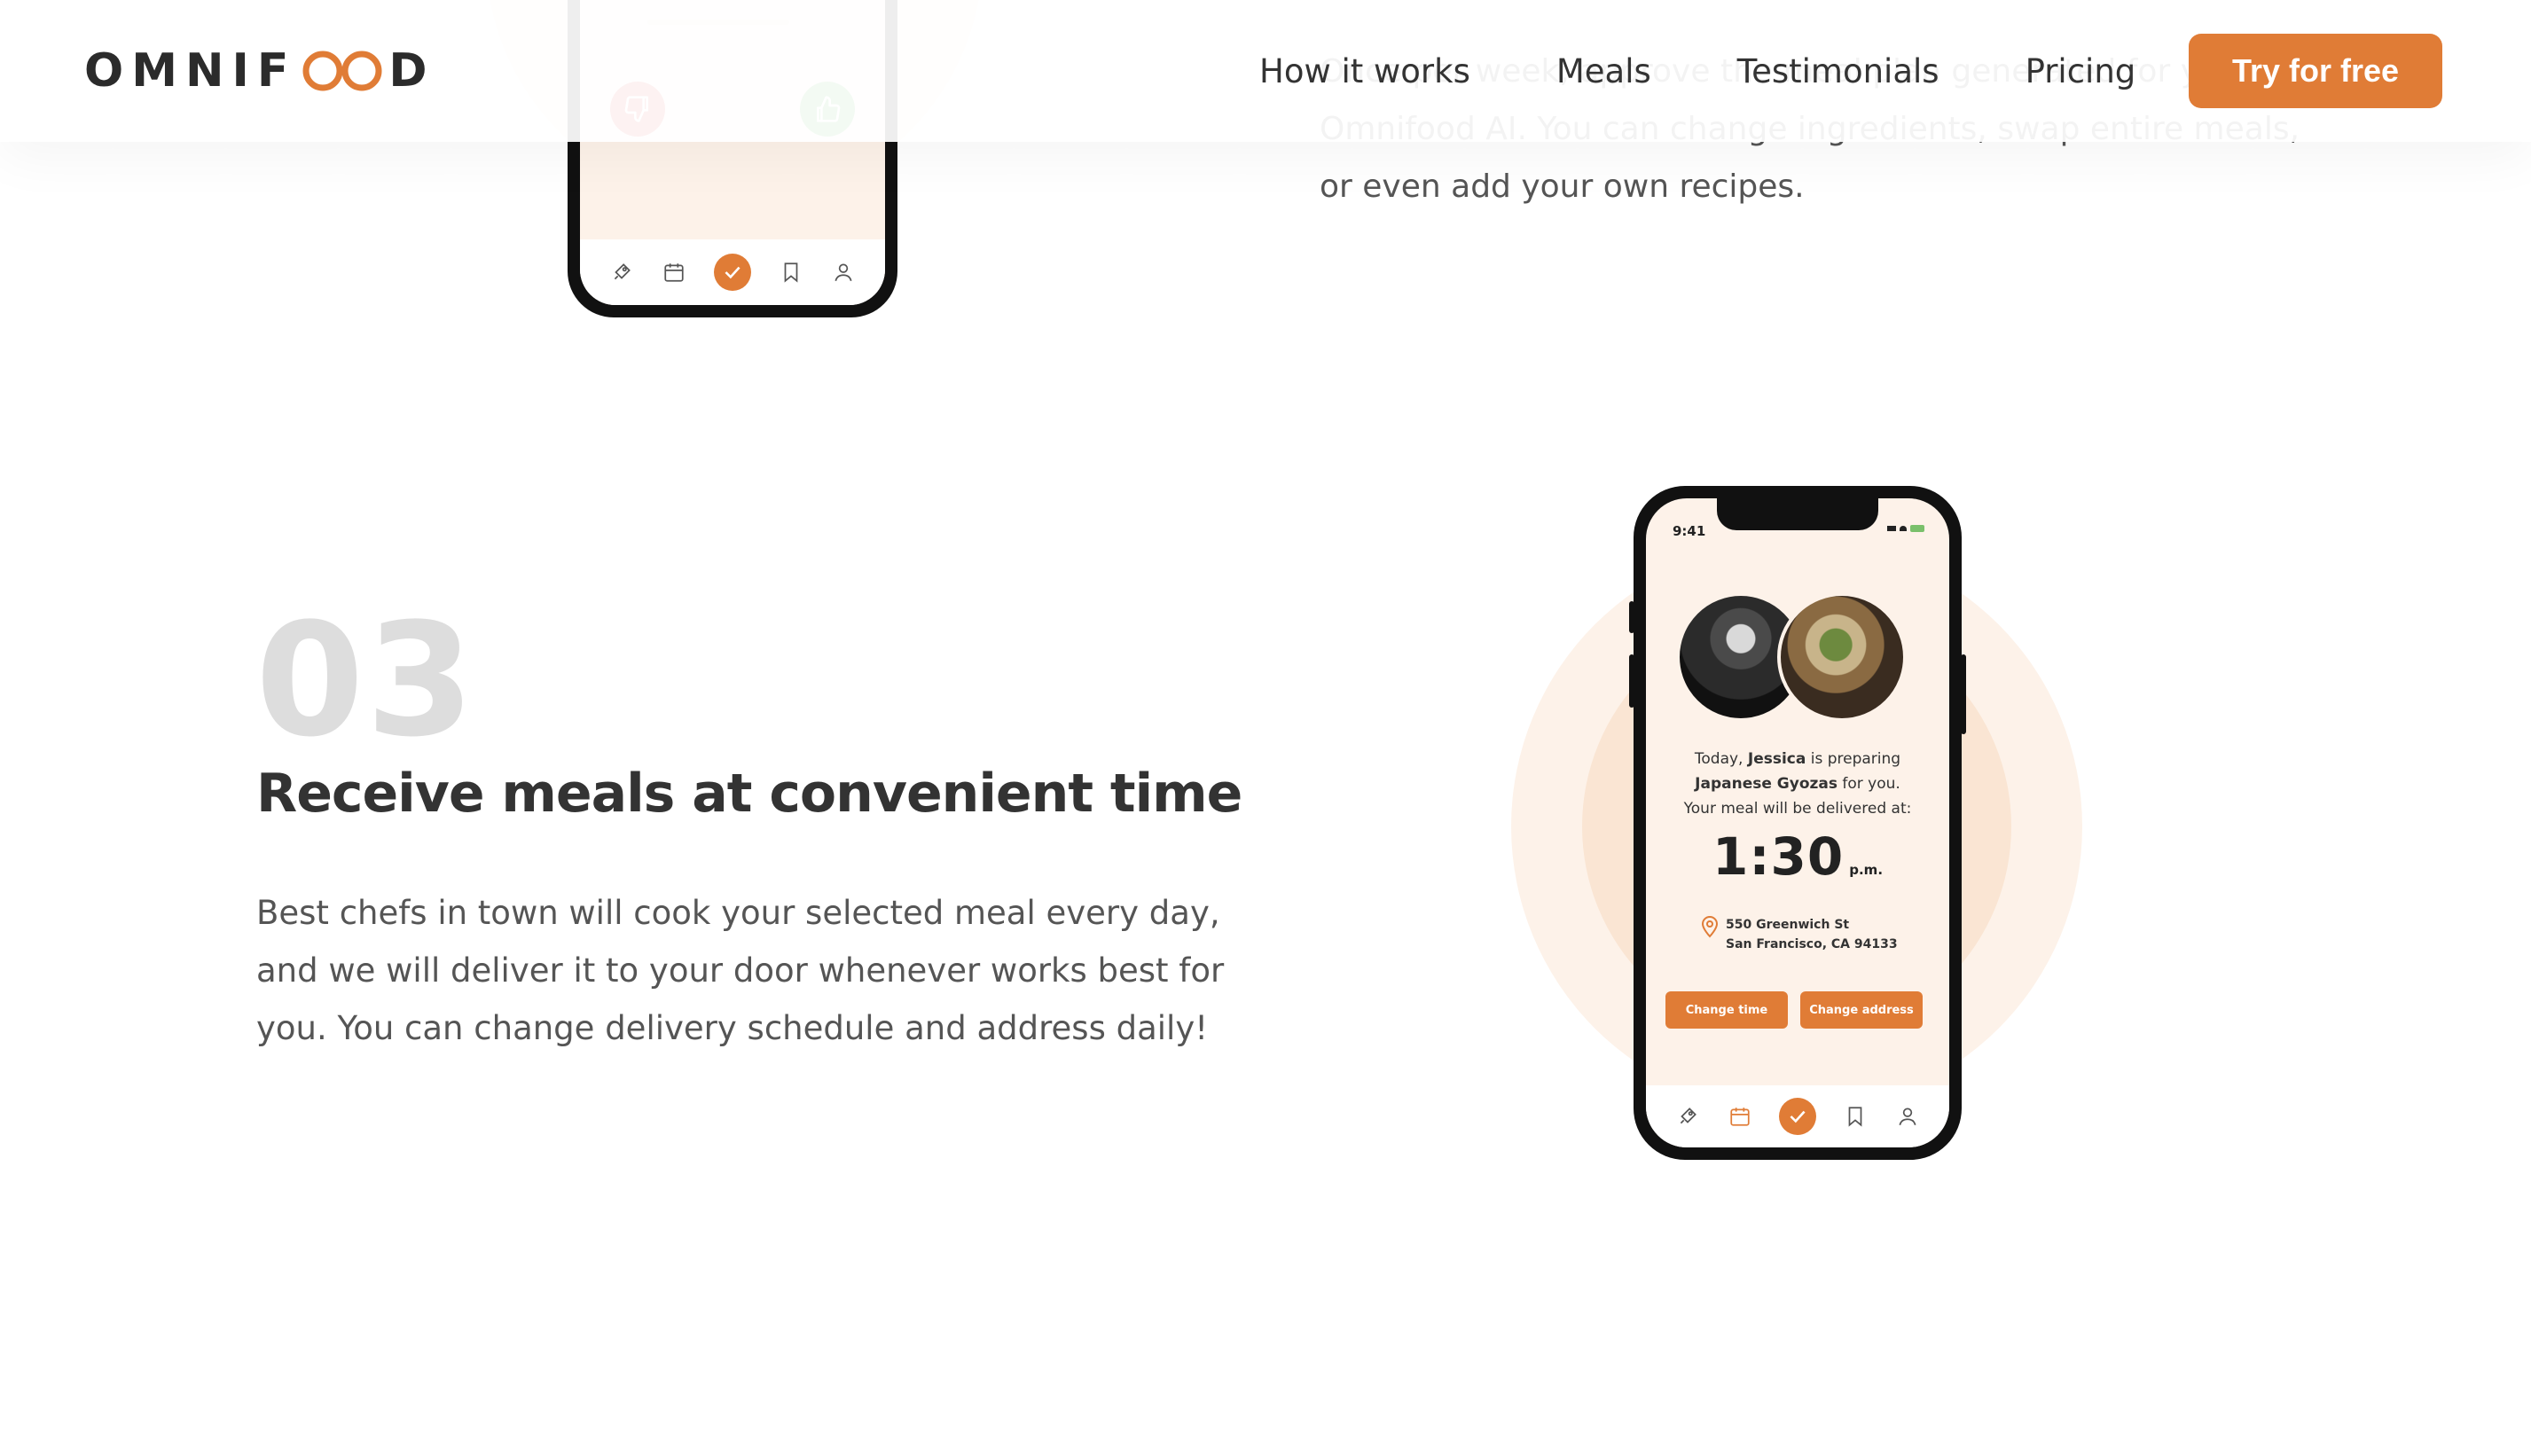  I want to click on chef-name: Jessica, so click(1777, 759).